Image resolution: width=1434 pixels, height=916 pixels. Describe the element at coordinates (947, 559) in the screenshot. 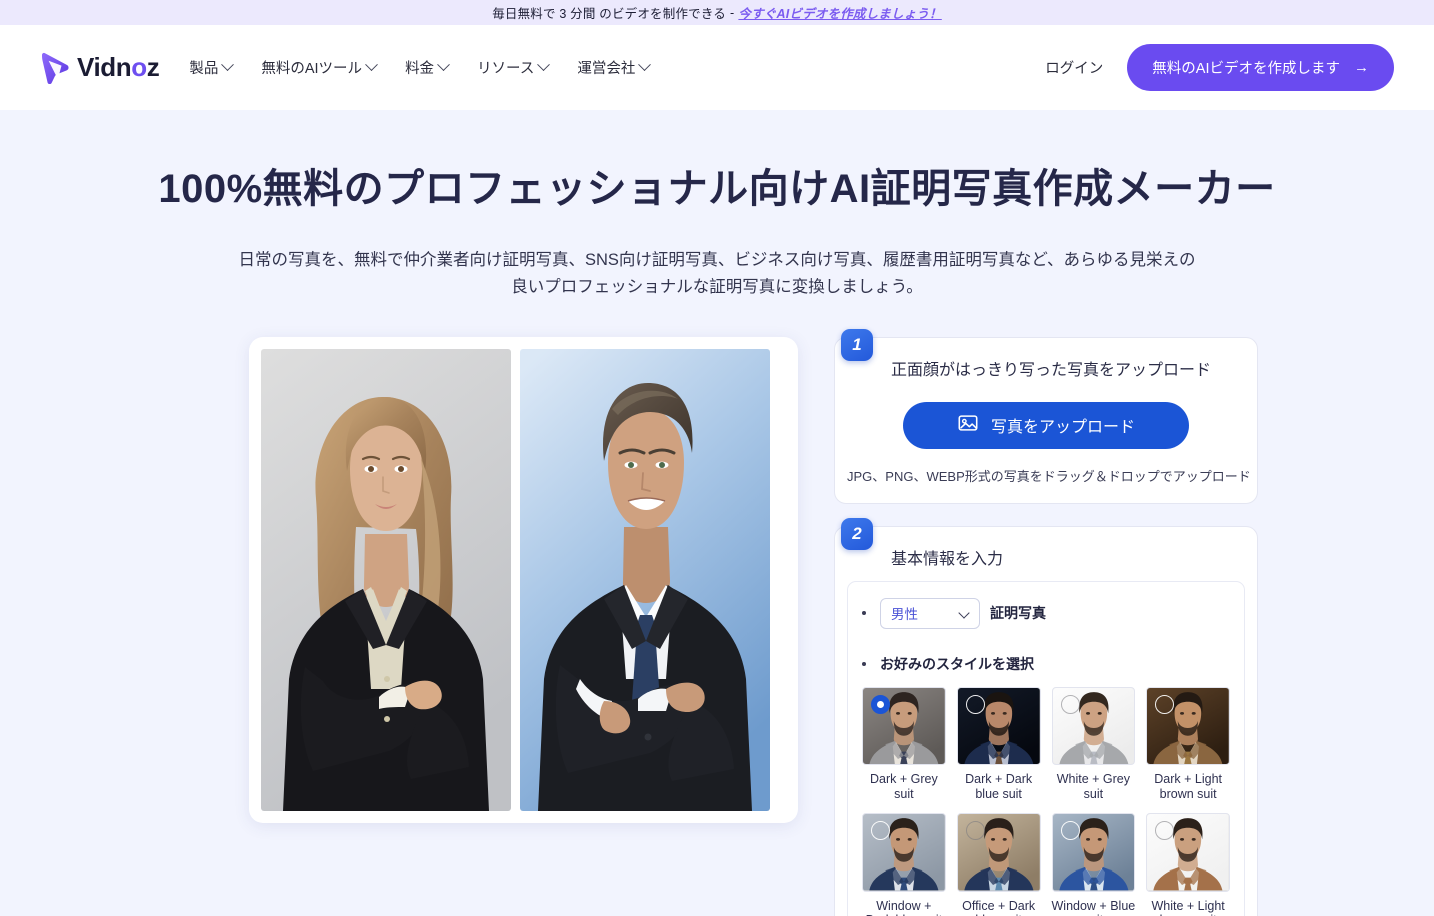

I see `step-2-title: 基本情報を入力` at that location.